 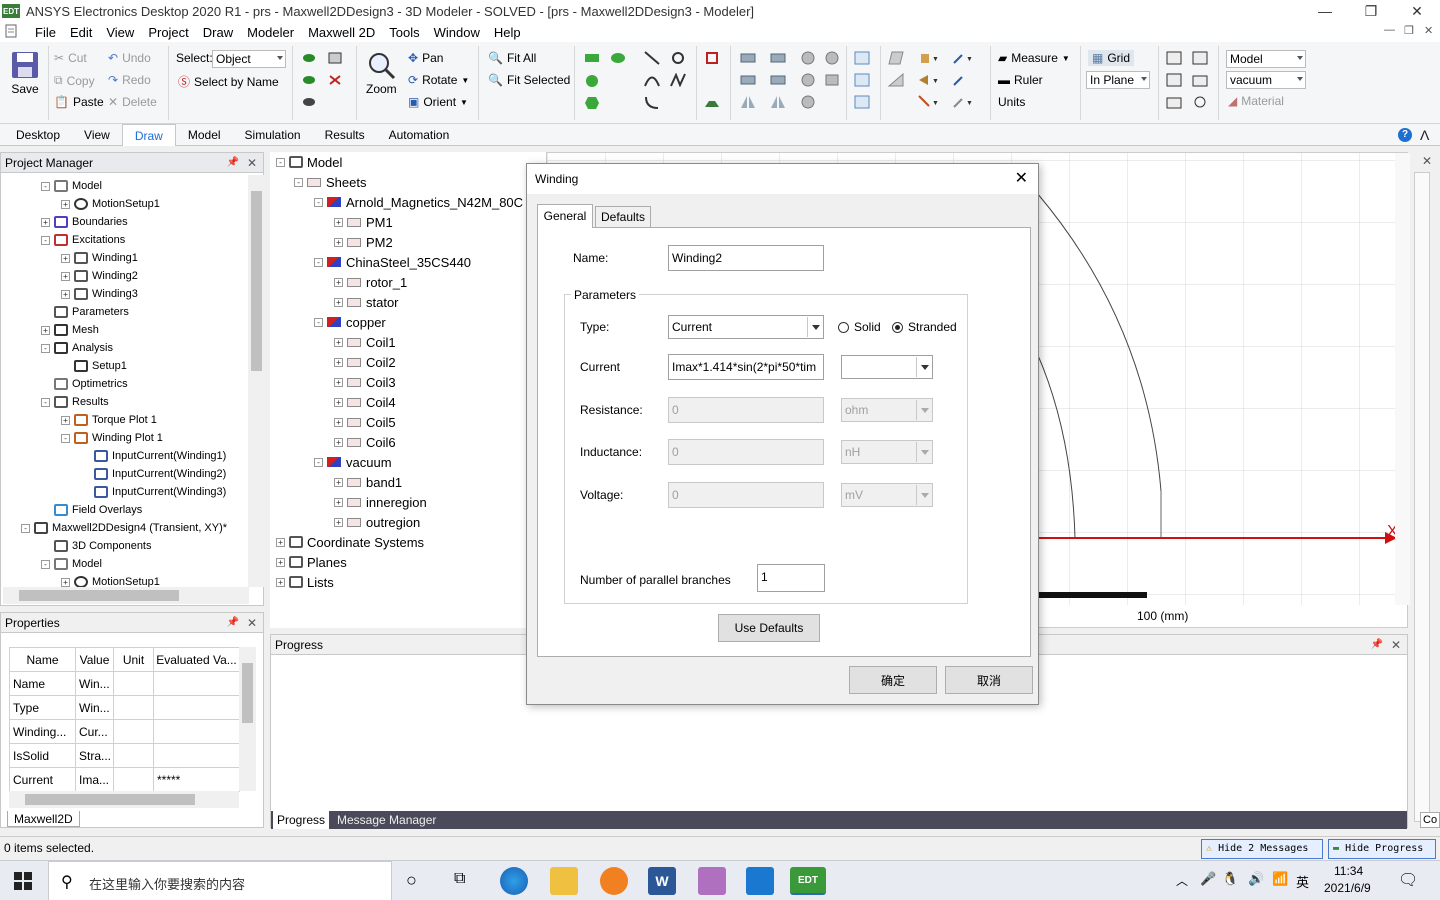 I want to click on dialog-close-icon: ✕, so click(x=1021, y=179).